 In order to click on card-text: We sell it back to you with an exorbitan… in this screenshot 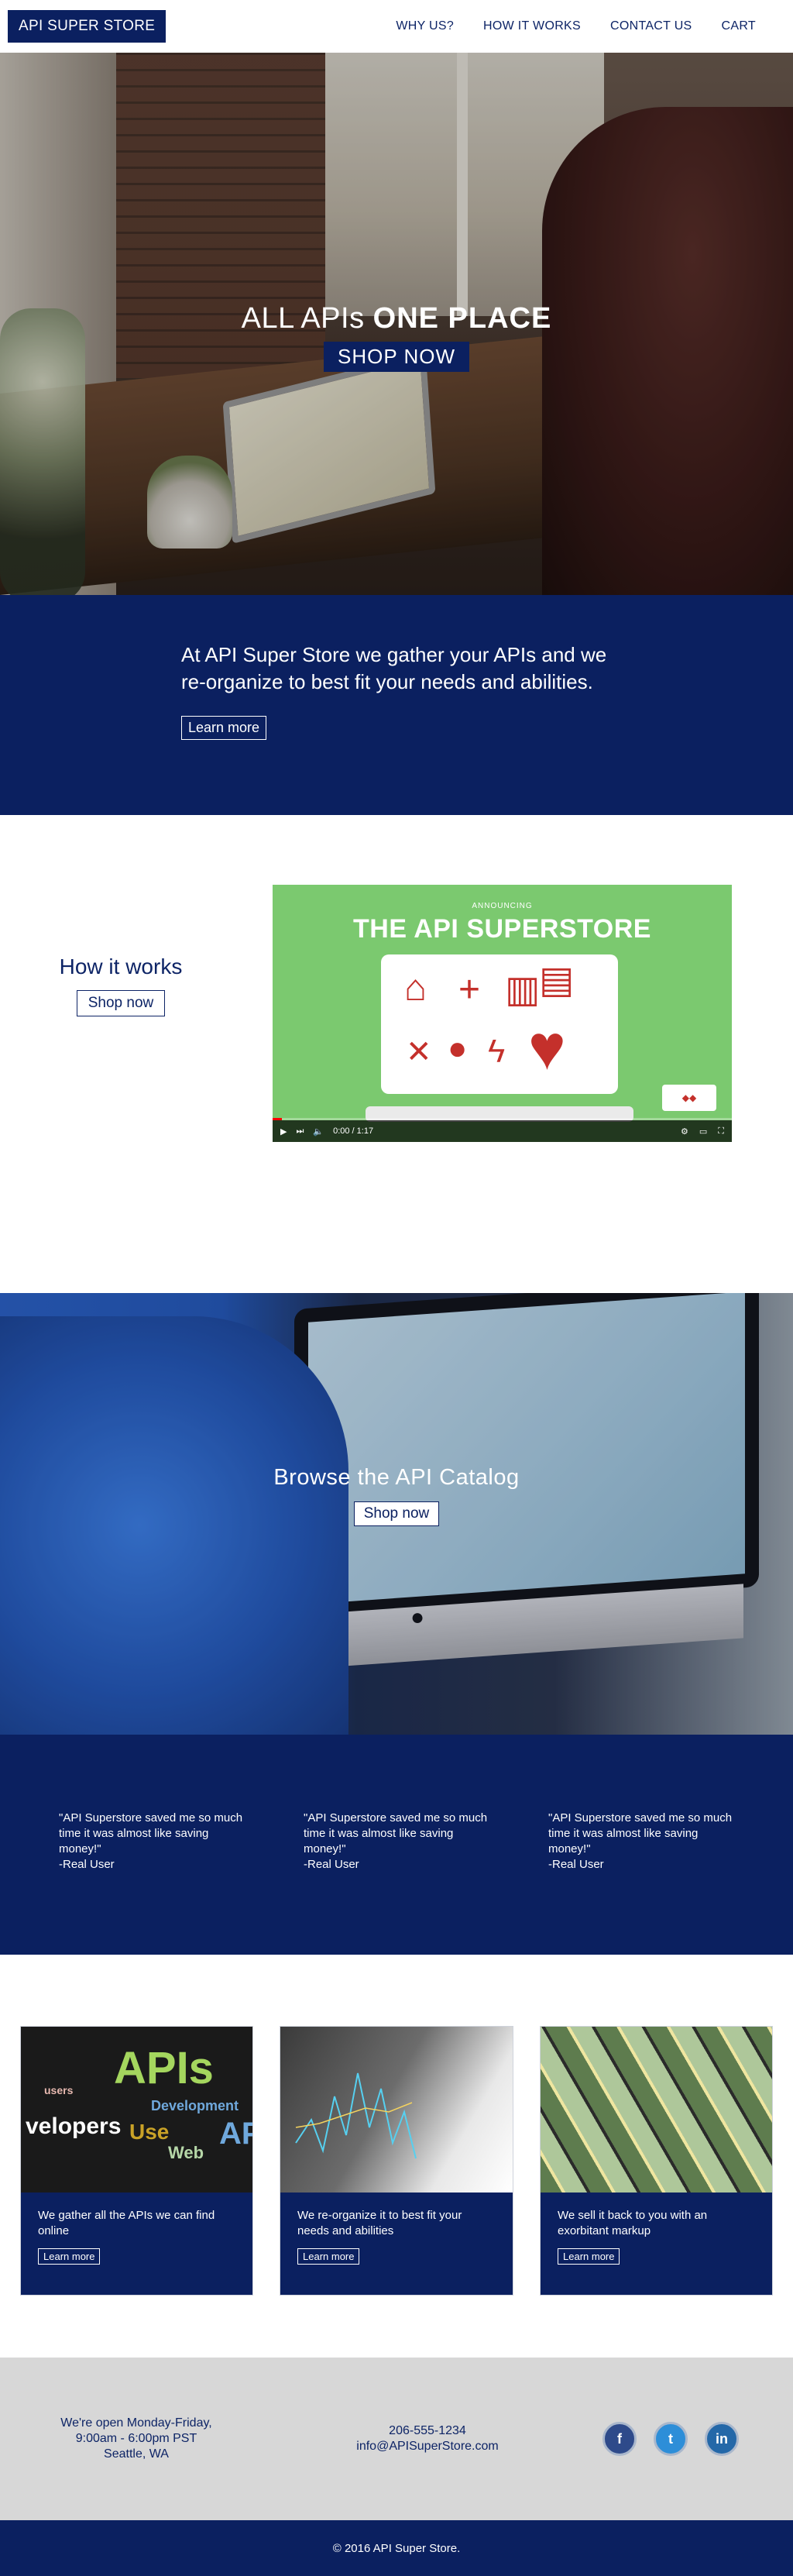, I will do `click(633, 2223)`.